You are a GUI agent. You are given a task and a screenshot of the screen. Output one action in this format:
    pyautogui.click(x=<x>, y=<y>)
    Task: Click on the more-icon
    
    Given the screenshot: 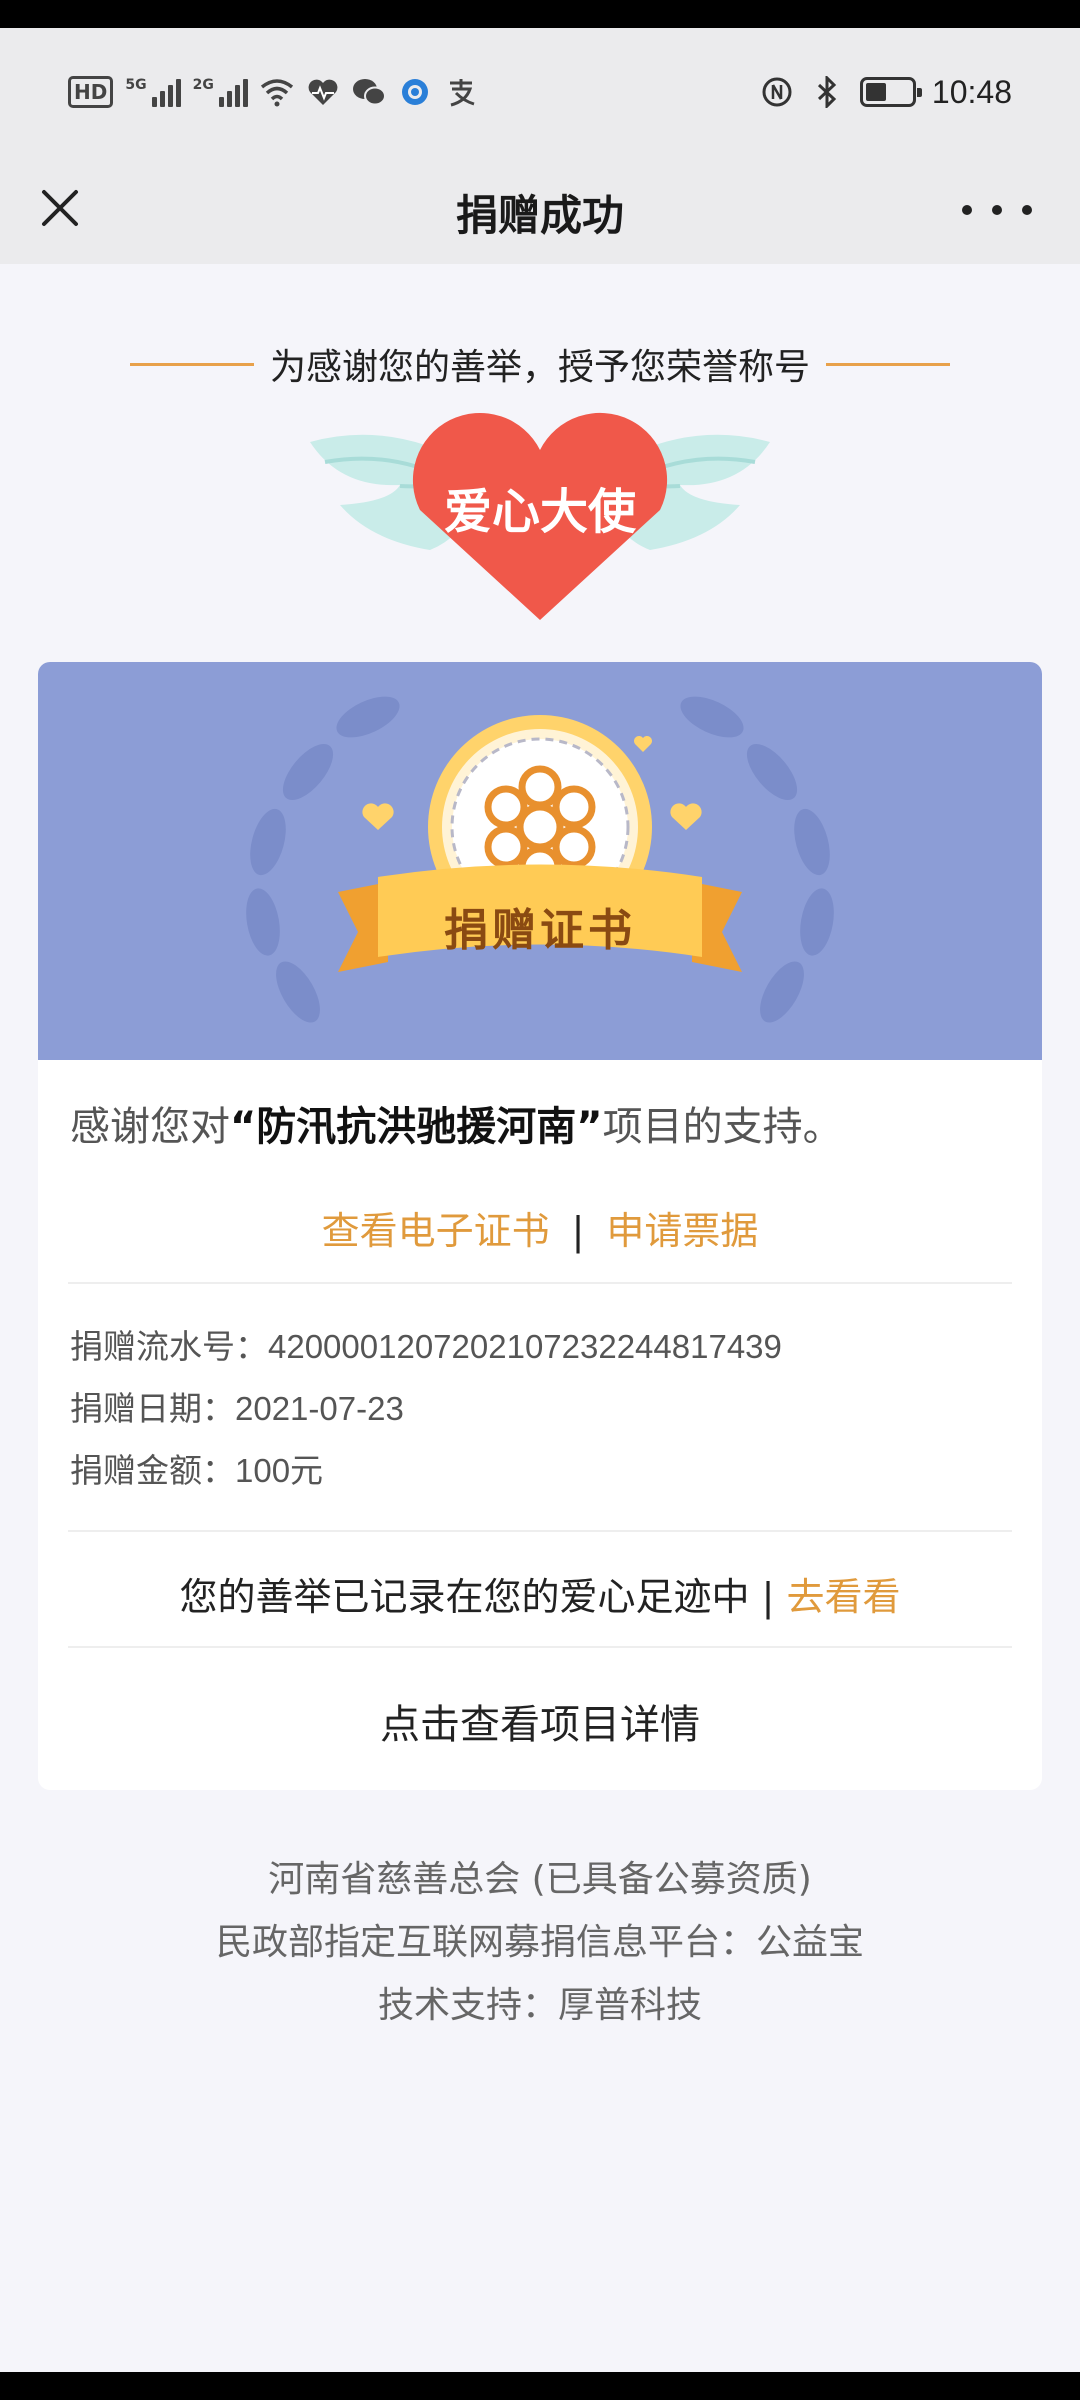 What is the action you would take?
    pyautogui.click(x=967, y=210)
    